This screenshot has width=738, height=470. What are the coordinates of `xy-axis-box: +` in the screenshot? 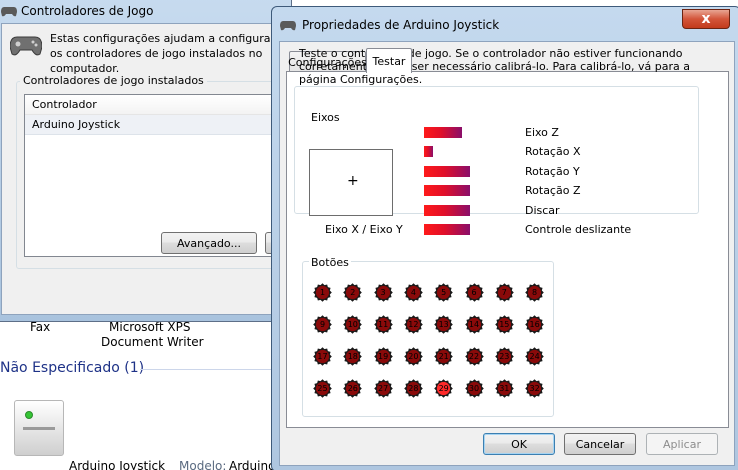 It's located at (351, 182).